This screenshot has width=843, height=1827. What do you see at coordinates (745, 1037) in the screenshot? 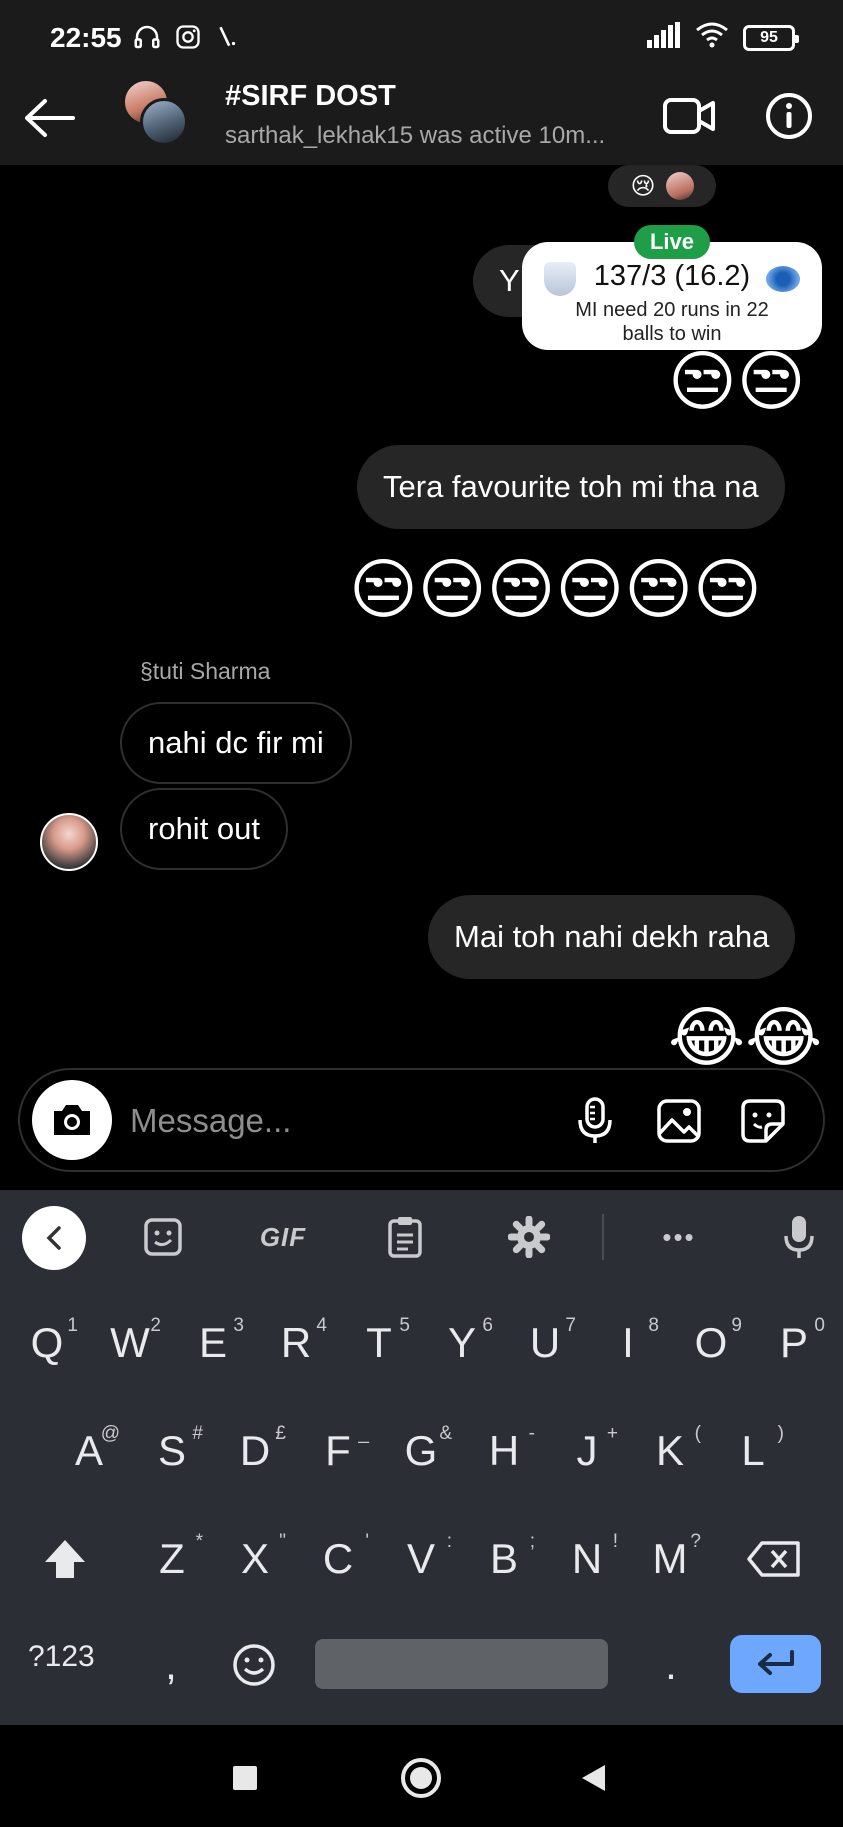
I see `emoji-message: 😂😂` at bounding box center [745, 1037].